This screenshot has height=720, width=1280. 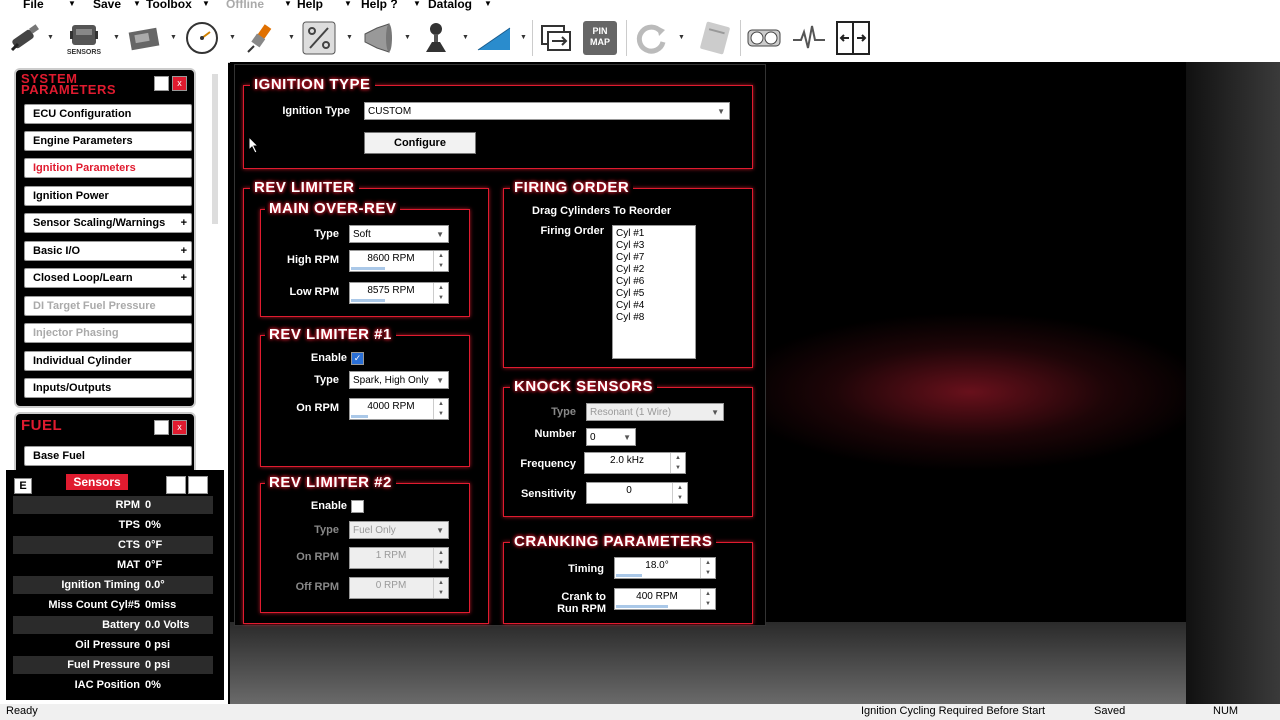 I want to click on menu-file: File, so click(x=33, y=5).